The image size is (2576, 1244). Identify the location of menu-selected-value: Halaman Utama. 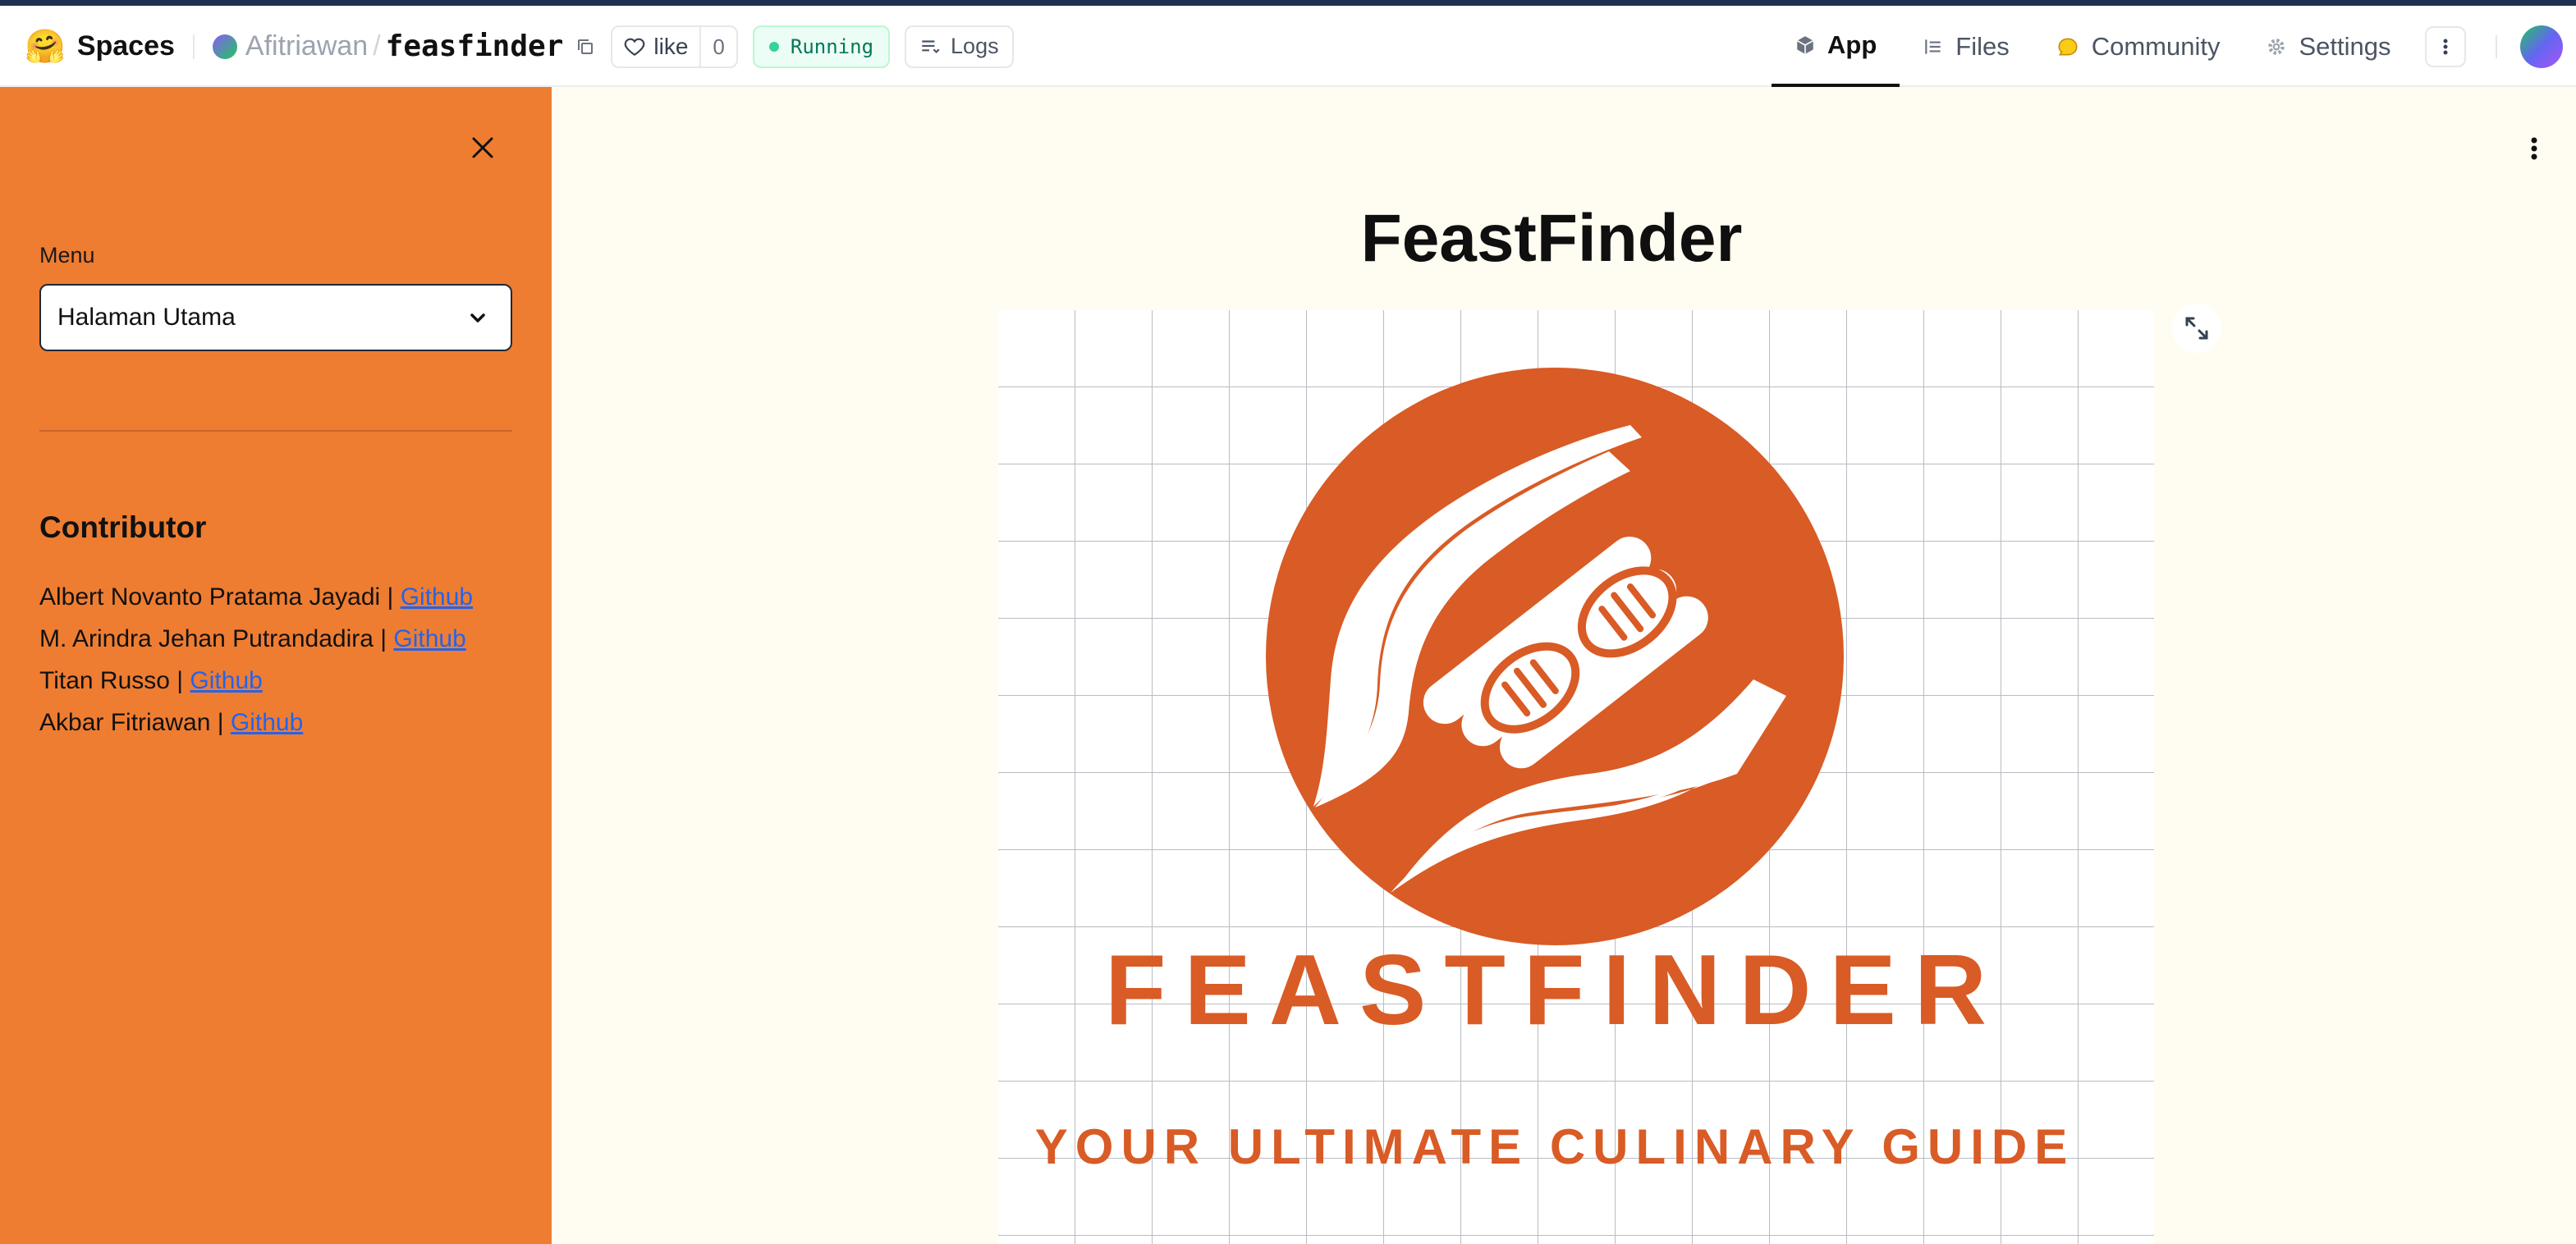
(147, 318).